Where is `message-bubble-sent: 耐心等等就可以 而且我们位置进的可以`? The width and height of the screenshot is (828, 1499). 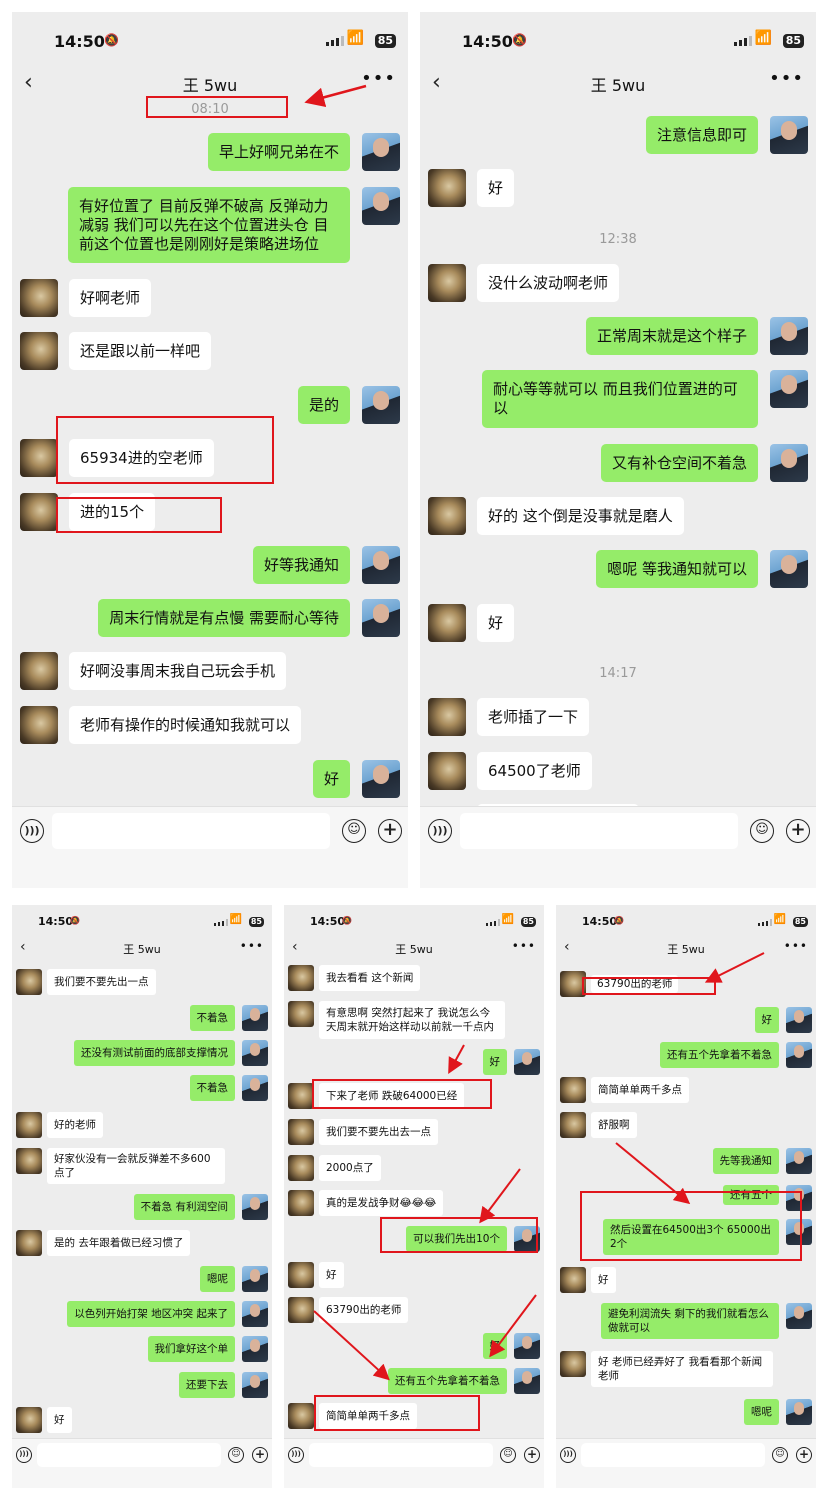 message-bubble-sent: 耐心等等就可以 而且我们位置进的可以 is located at coordinates (620, 399).